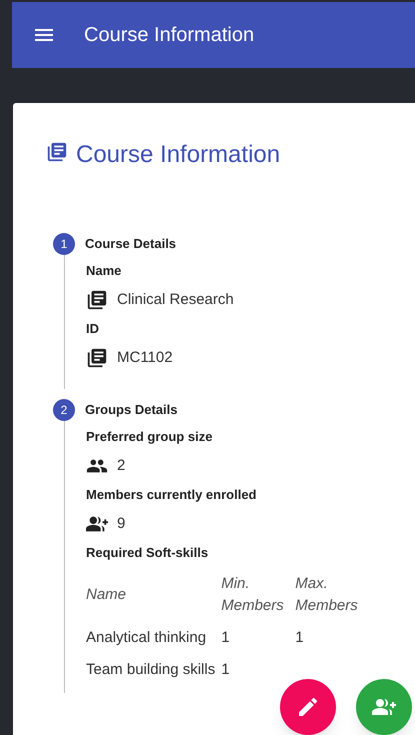 The image size is (415, 735). What do you see at coordinates (131, 410) in the screenshot?
I see `step-title: Groups Details` at bounding box center [131, 410].